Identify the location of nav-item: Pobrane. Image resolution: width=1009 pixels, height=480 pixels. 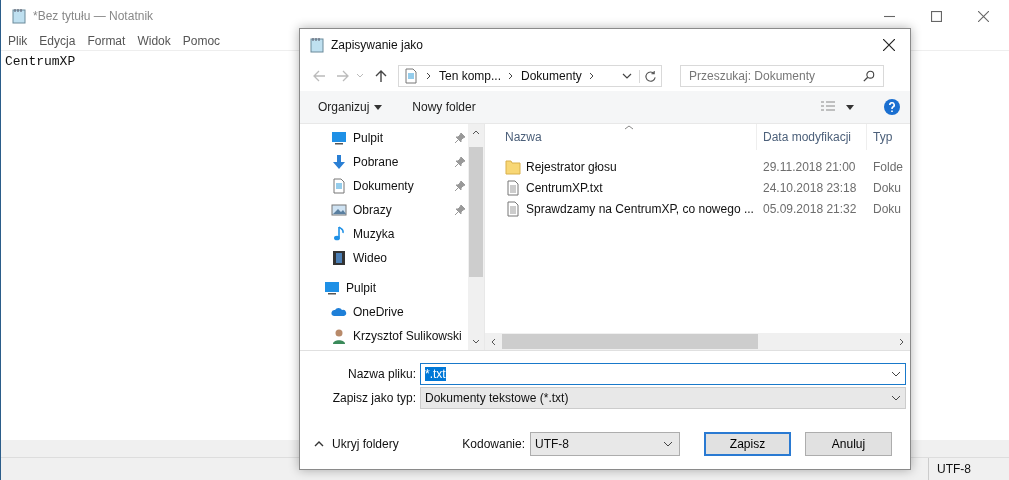
(384, 162).